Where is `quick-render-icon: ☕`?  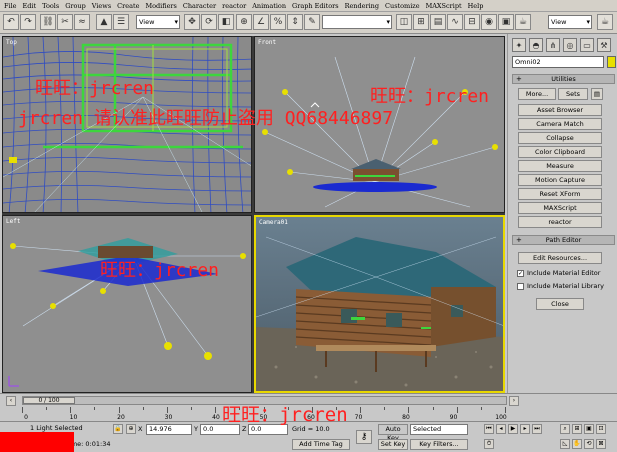
quick-render-icon: ☕ is located at coordinates (523, 22).